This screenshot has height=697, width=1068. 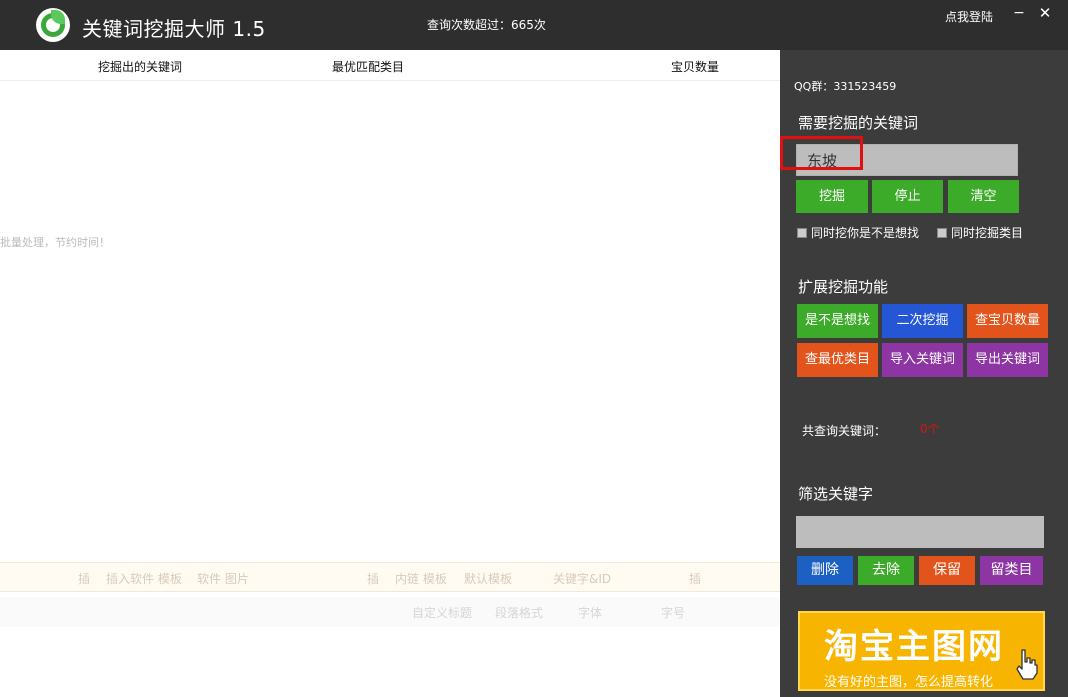 What do you see at coordinates (695, 66) in the screenshot?
I see `column-header-item-count: 宝贝数量` at bounding box center [695, 66].